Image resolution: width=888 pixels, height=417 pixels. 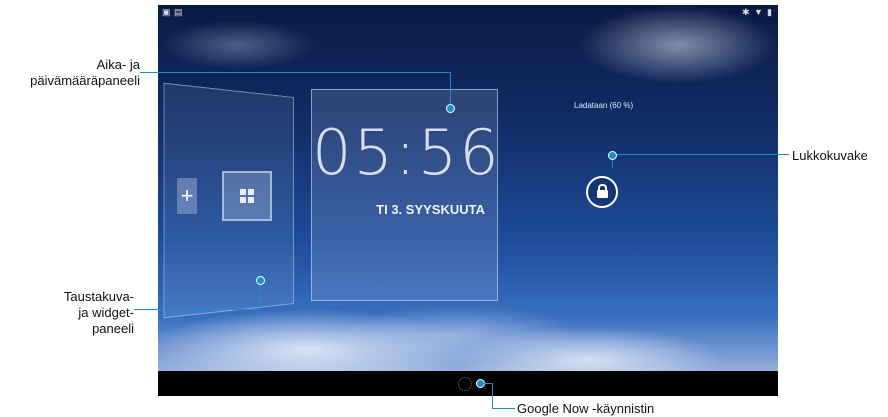 What do you see at coordinates (430, 209) in the screenshot?
I see `clock-date: TI 3. SYYSKUUTA` at bounding box center [430, 209].